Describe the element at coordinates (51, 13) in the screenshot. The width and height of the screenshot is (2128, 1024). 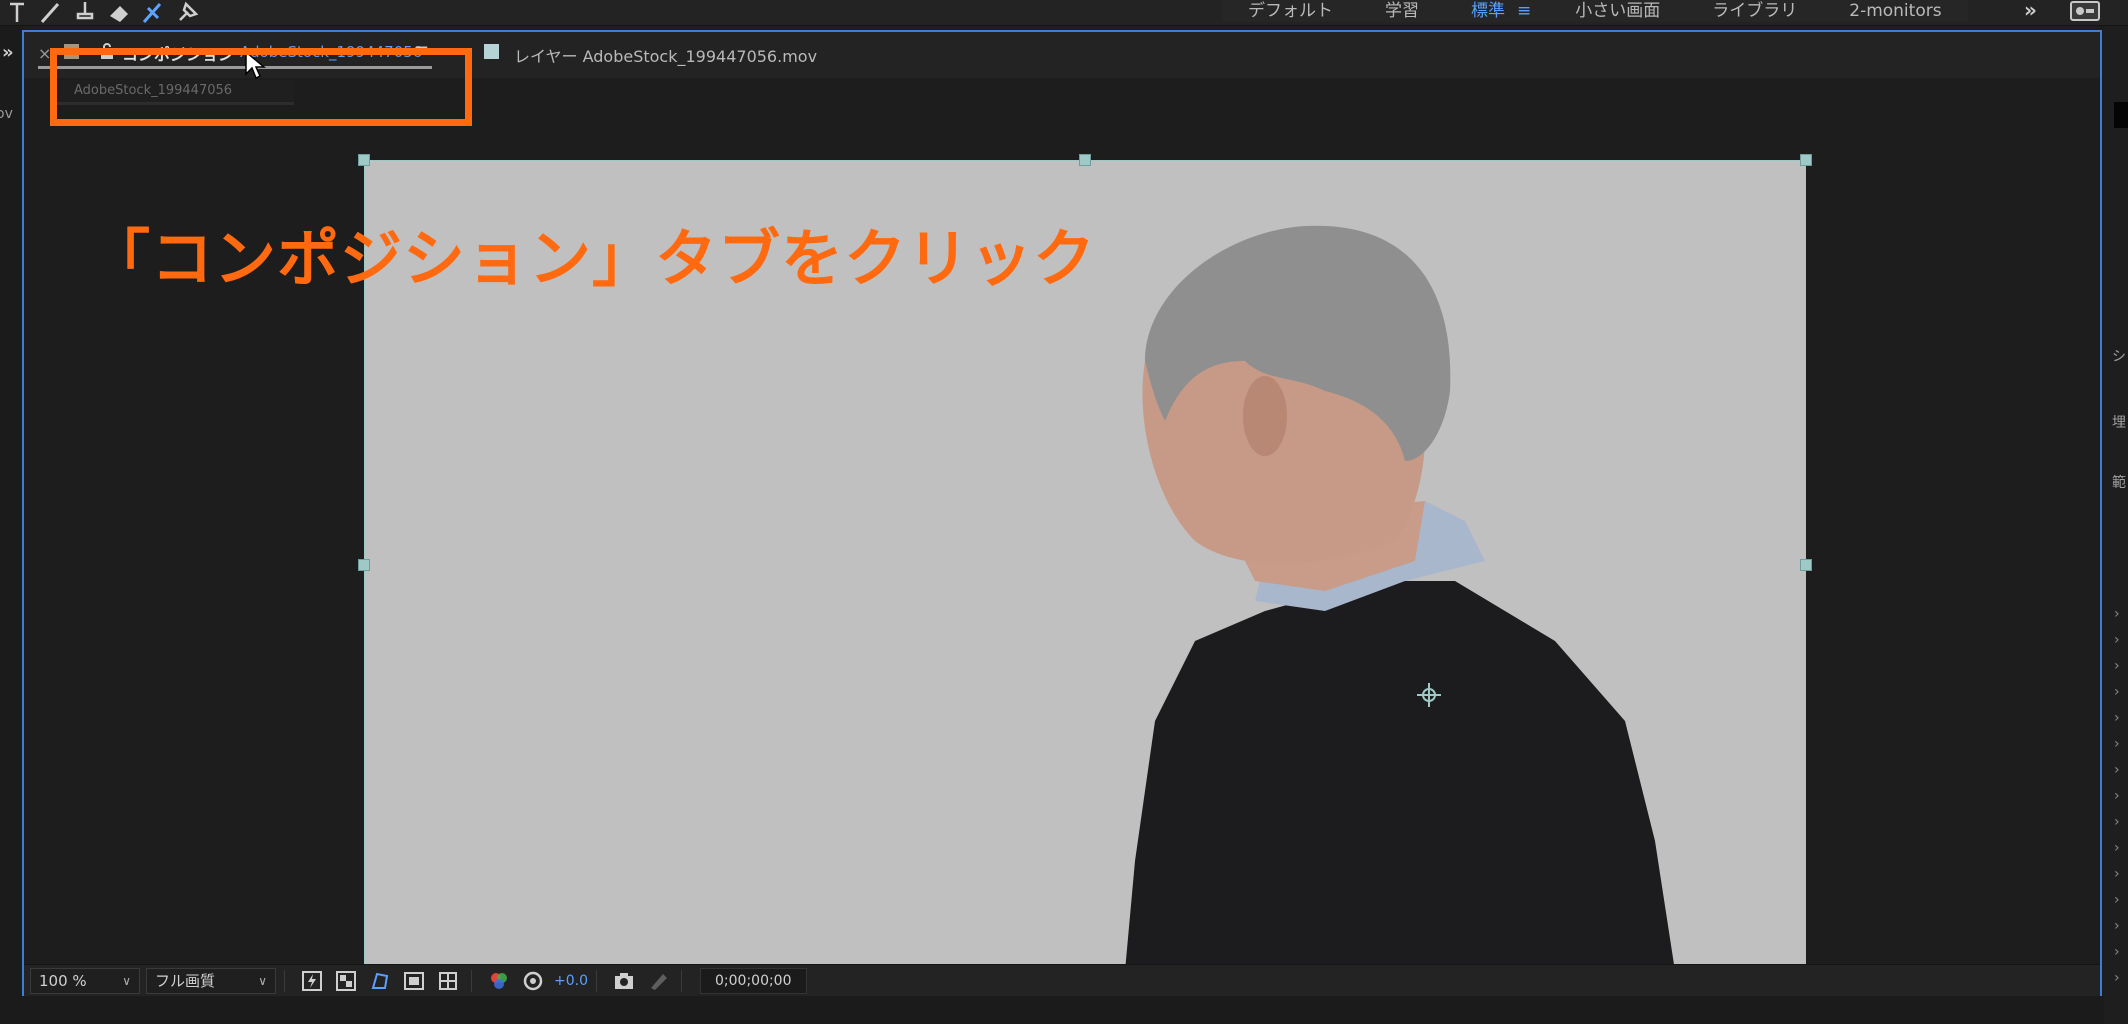
I see `brush-tool-icon` at that location.